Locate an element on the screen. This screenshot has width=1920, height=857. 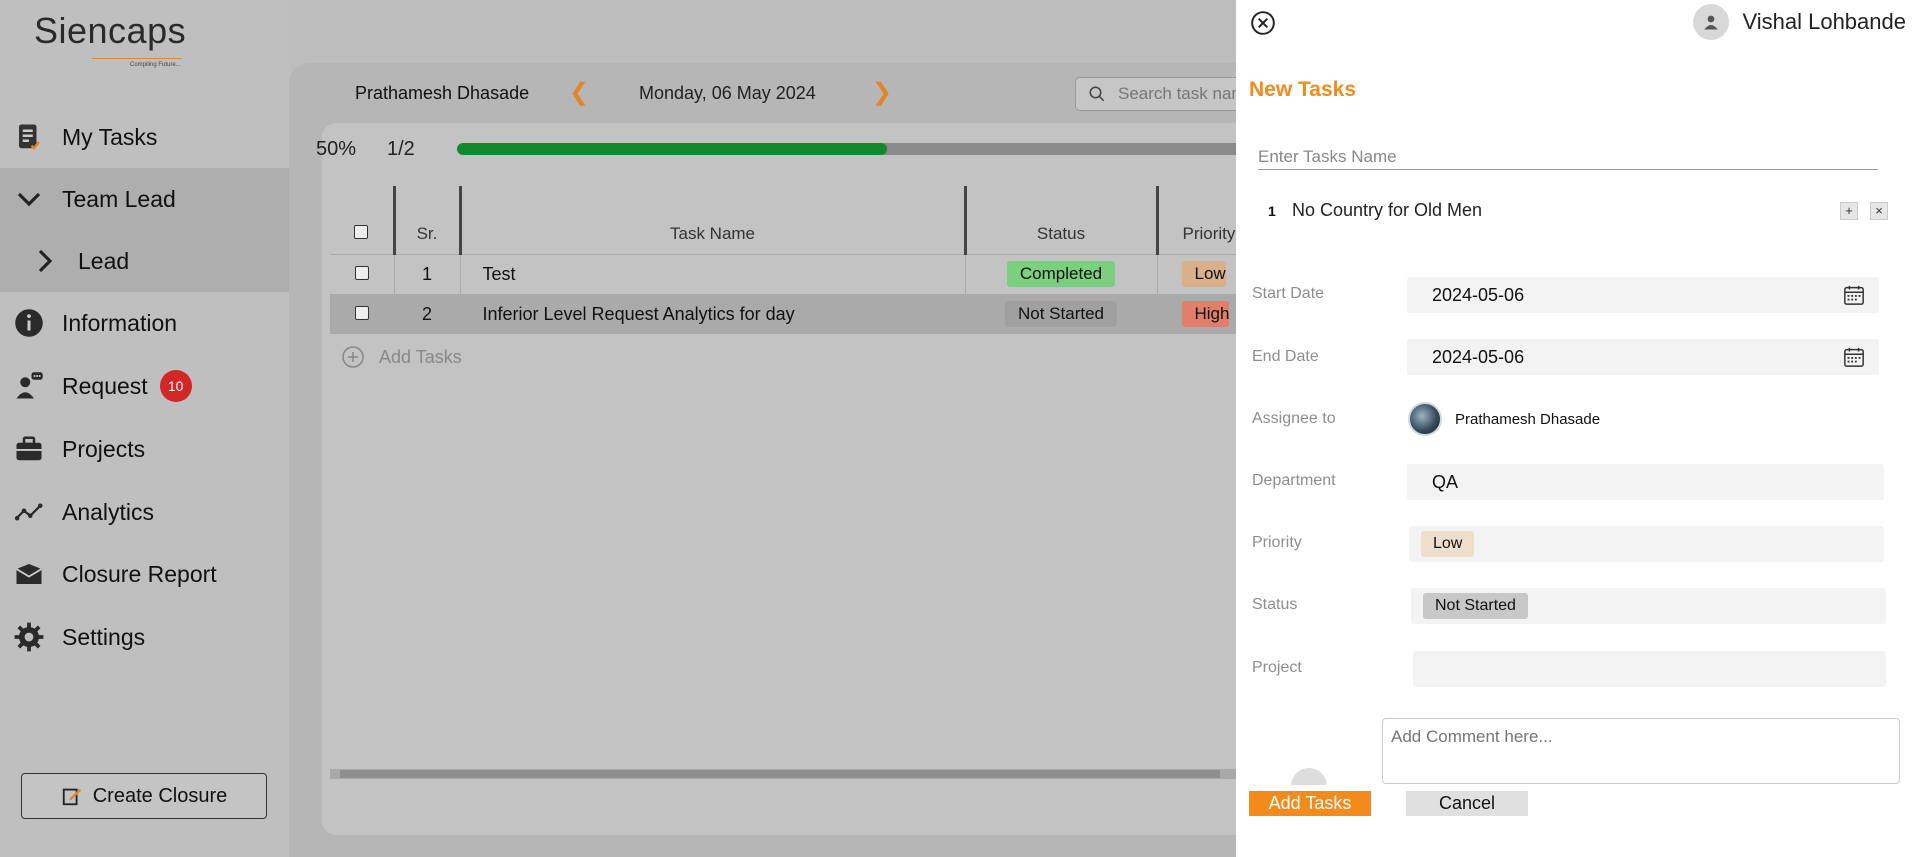
next-day-button: ❯ is located at coordinates (882, 92).